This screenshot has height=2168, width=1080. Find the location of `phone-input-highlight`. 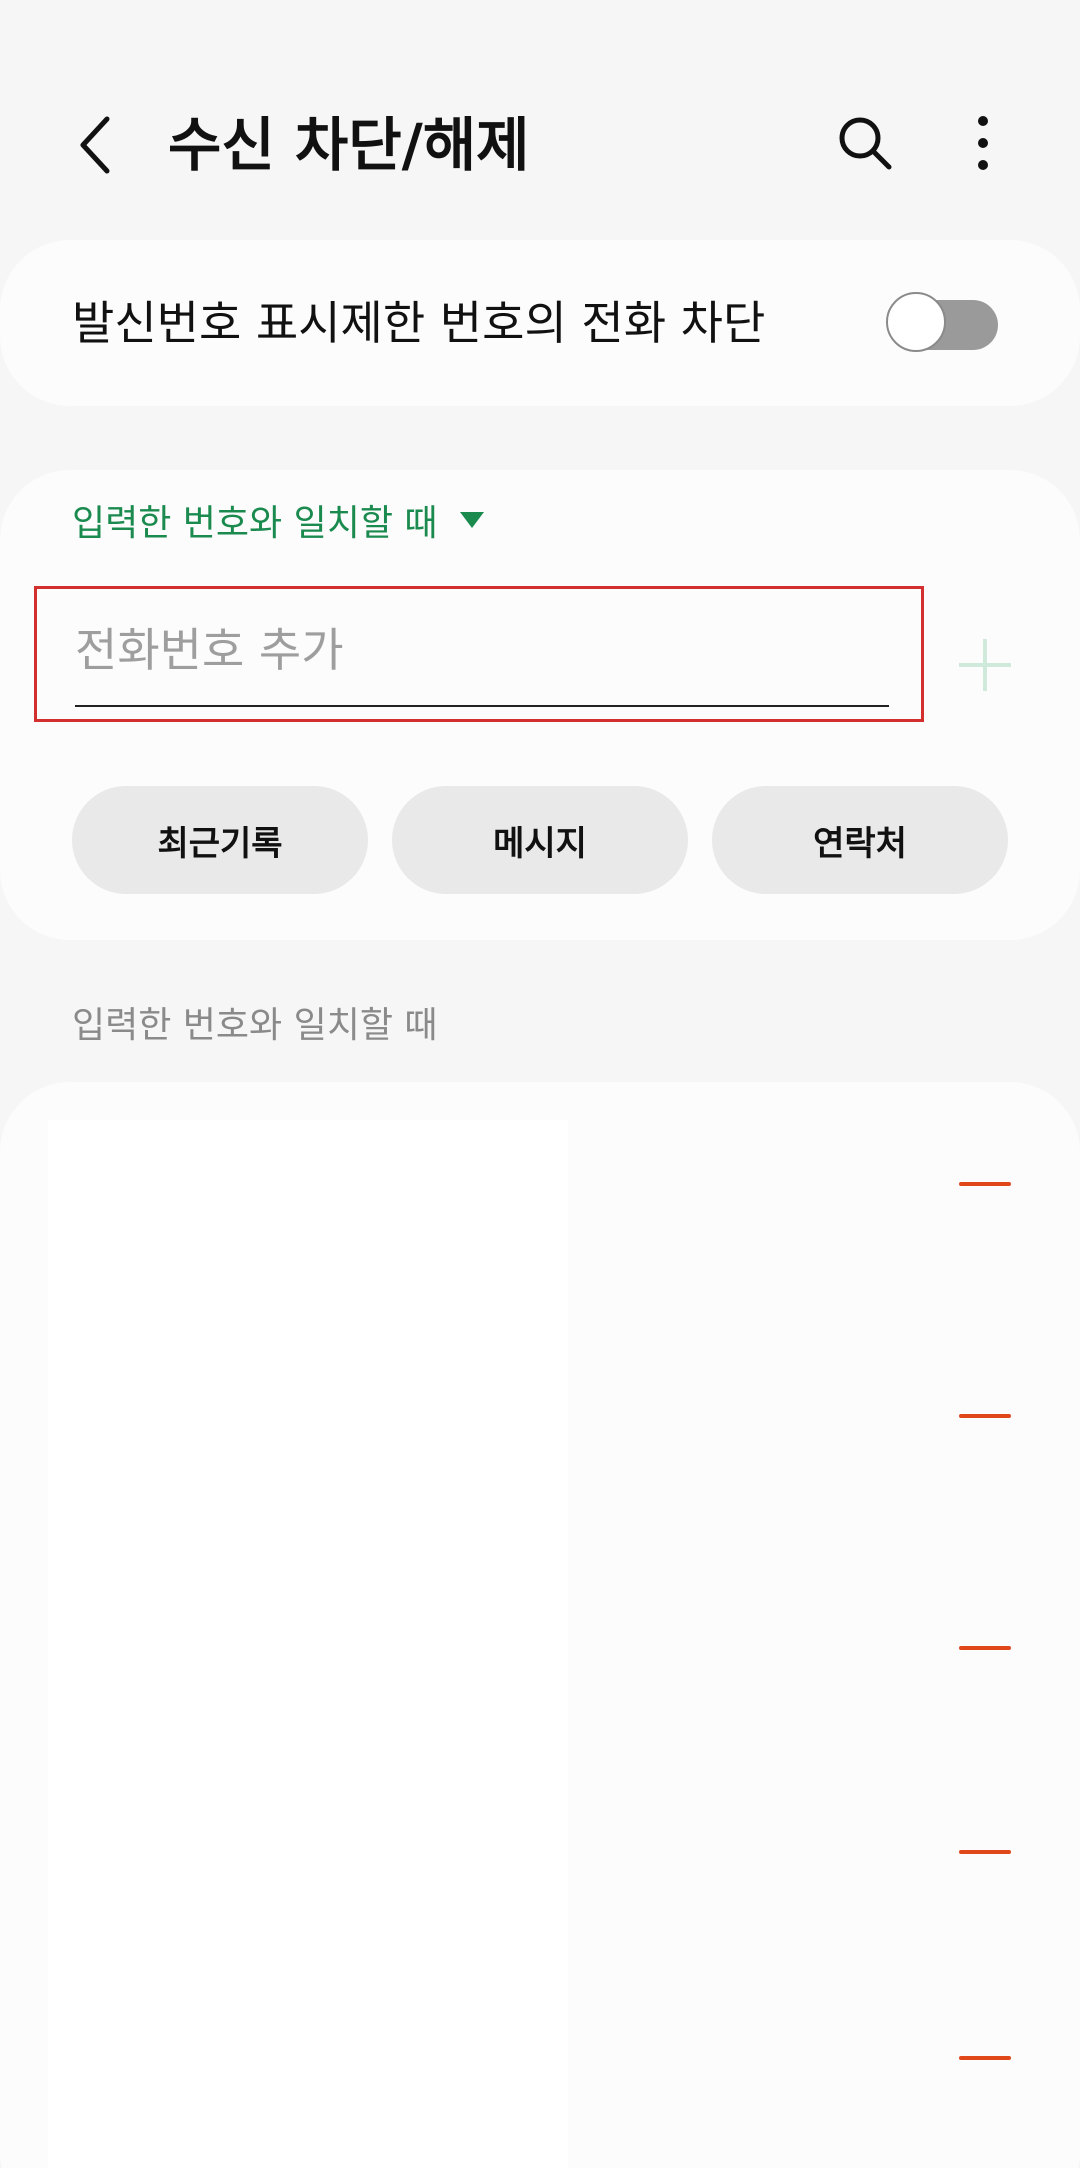

phone-input-highlight is located at coordinates (479, 654).